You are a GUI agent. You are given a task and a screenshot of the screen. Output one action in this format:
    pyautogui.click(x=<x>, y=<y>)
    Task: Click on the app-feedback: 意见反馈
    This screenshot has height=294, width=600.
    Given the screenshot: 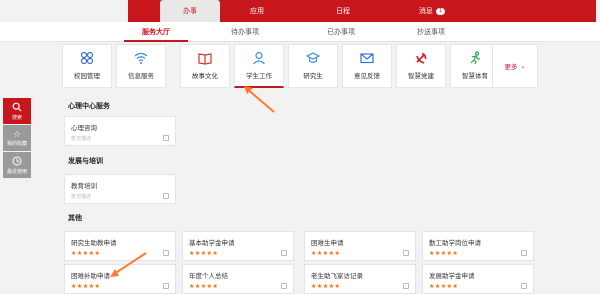 What is the action you would take?
    pyautogui.click(x=367, y=66)
    